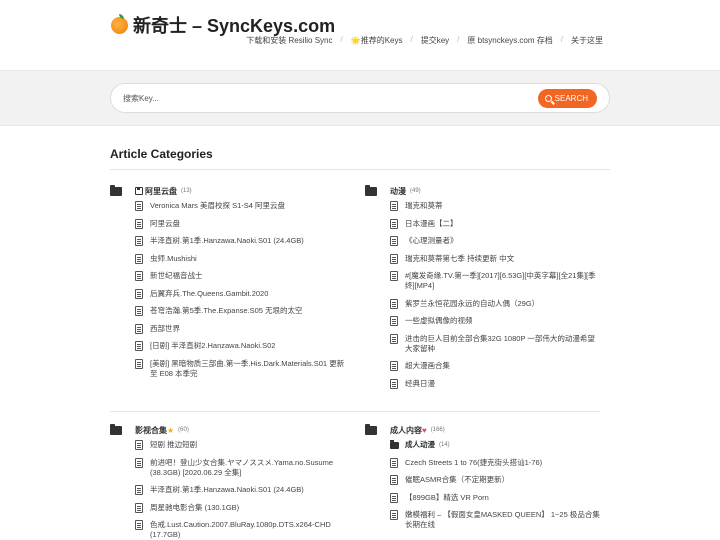 Image resolution: width=720 pixels, height=540 pixels. Describe the element at coordinates (495, 445) in the screenshot. I see `subcategory-item: 成人动漫 (14)` at that location.